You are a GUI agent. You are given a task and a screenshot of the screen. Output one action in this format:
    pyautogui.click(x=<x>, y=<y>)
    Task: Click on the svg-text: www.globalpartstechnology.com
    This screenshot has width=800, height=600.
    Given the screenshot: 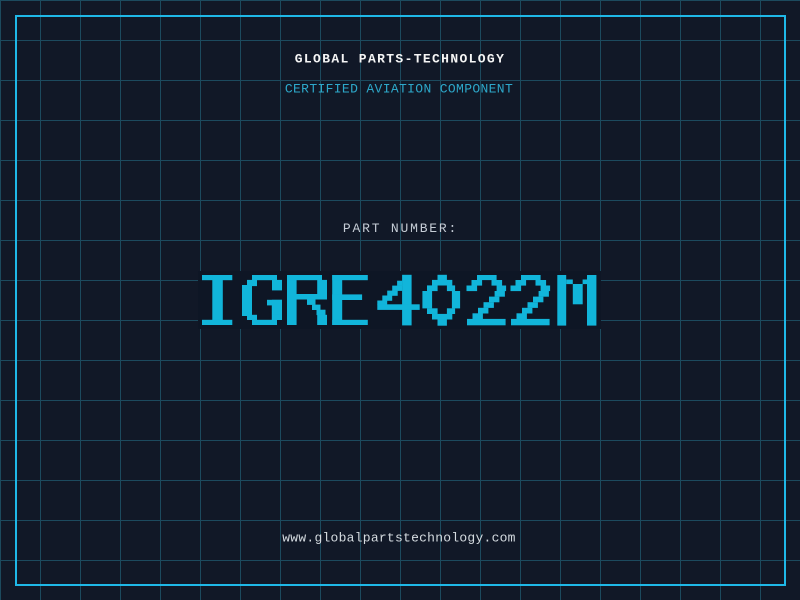 What is the action you would take?
    pyautogui.click(x=399, y=538)
    